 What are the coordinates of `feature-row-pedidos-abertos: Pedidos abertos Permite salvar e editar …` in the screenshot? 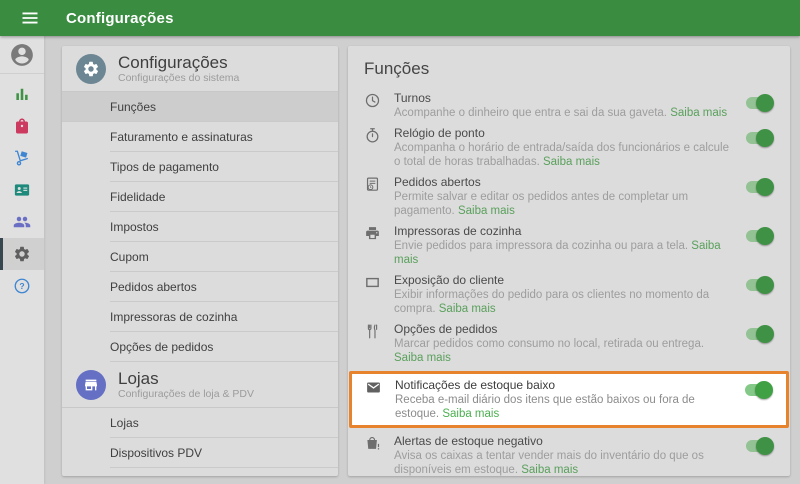 It's located at (569, 196).